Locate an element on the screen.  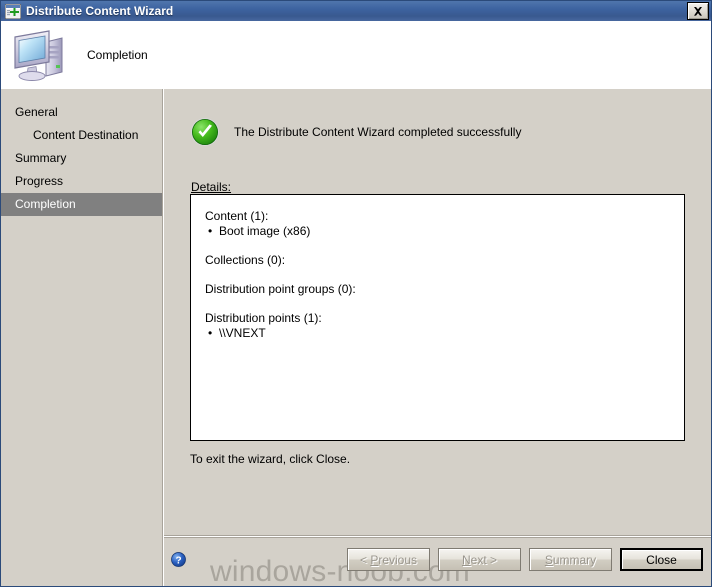
sidebar-item-completion: Completion is located at coordinates (81, 204).